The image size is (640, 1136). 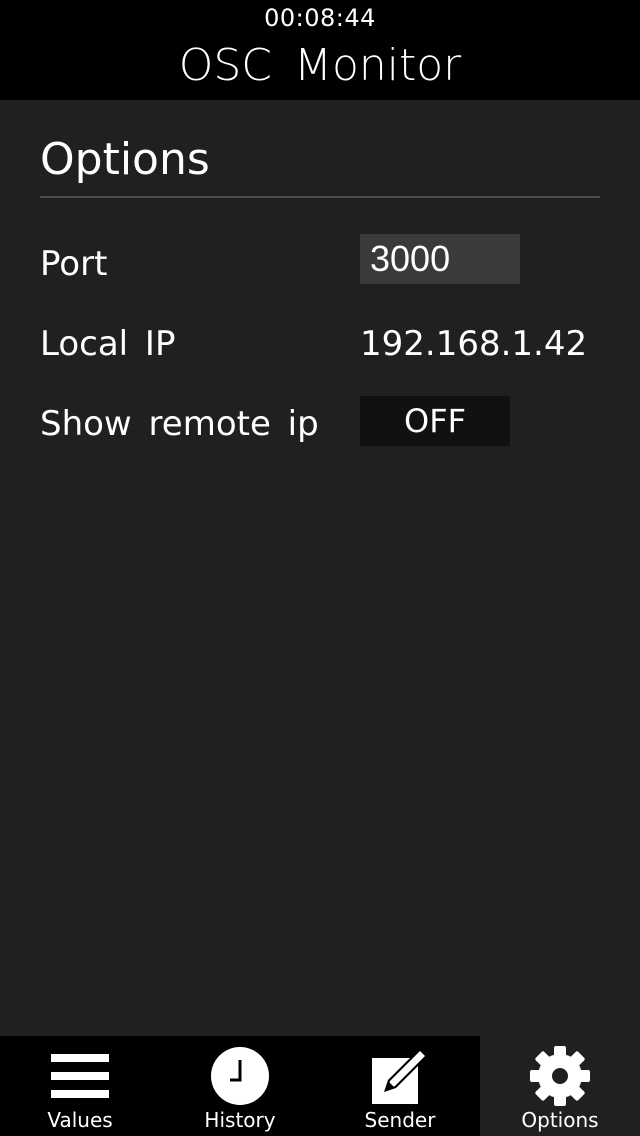 I want to click on clock-icon, so click(x=240, y=1076).